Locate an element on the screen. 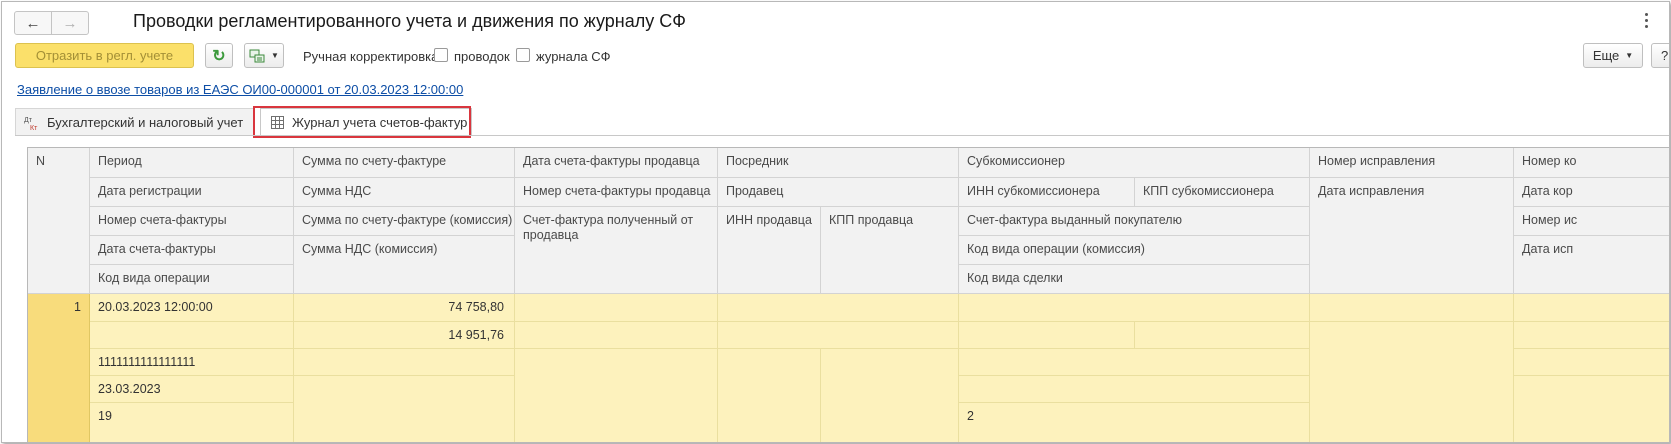  header-period: Период is located at coordinates (192, 163).